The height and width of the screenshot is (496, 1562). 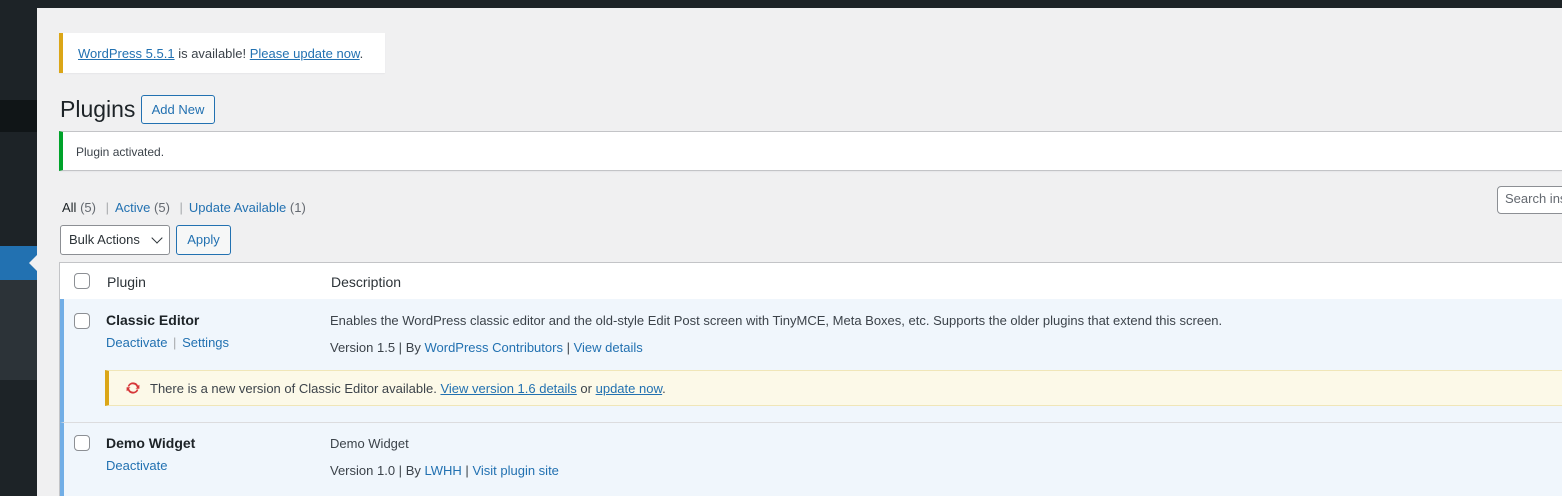 I want to click on plugin-name: Demo Widget, so click(x=151, y=443).